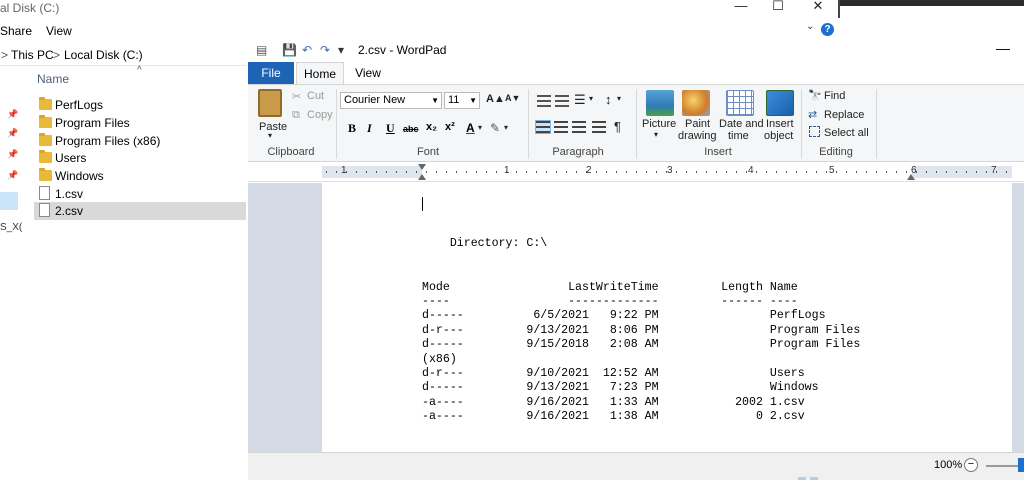  Describe the element at coordinates (740, 103) in the screenshot. I see `calendar-icon` at that location.